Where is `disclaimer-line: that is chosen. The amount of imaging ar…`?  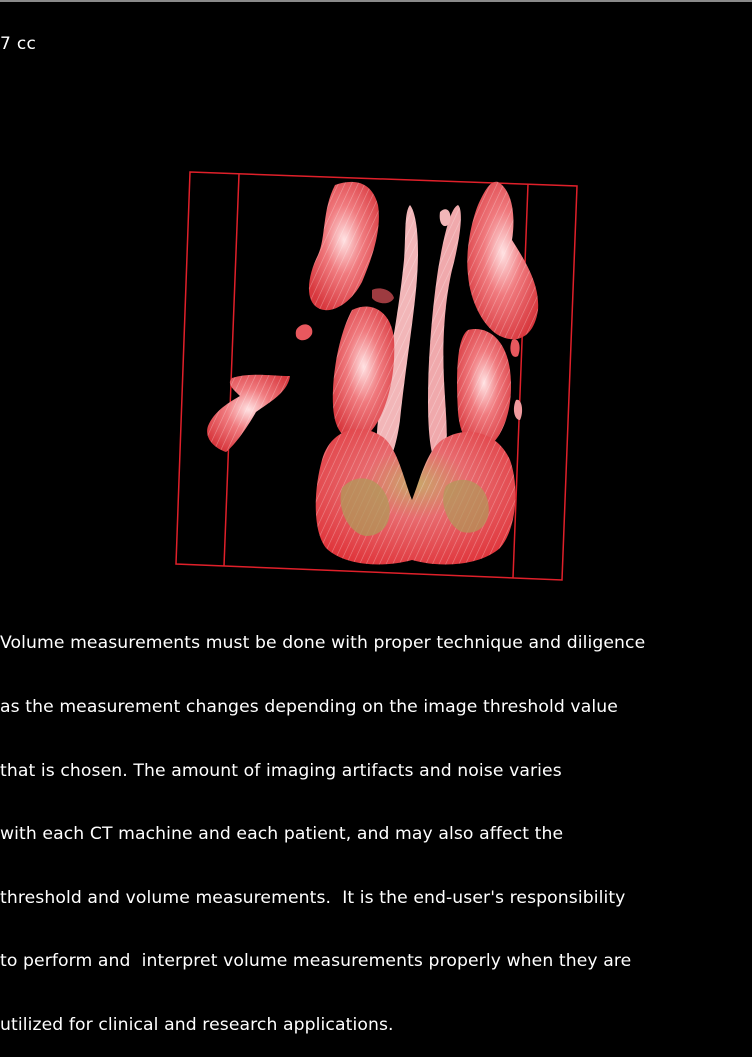 disclaimer-line: that is chosen. The amount of imaging ar… is located at coordinates (281, 770).